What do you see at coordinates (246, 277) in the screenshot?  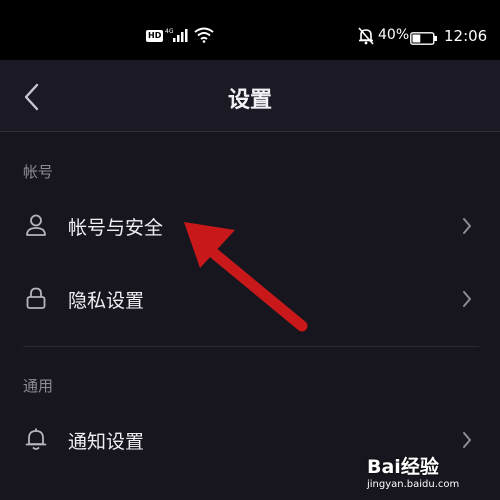 I see `red-arrow-annotation` at bounding box center [246, 277].